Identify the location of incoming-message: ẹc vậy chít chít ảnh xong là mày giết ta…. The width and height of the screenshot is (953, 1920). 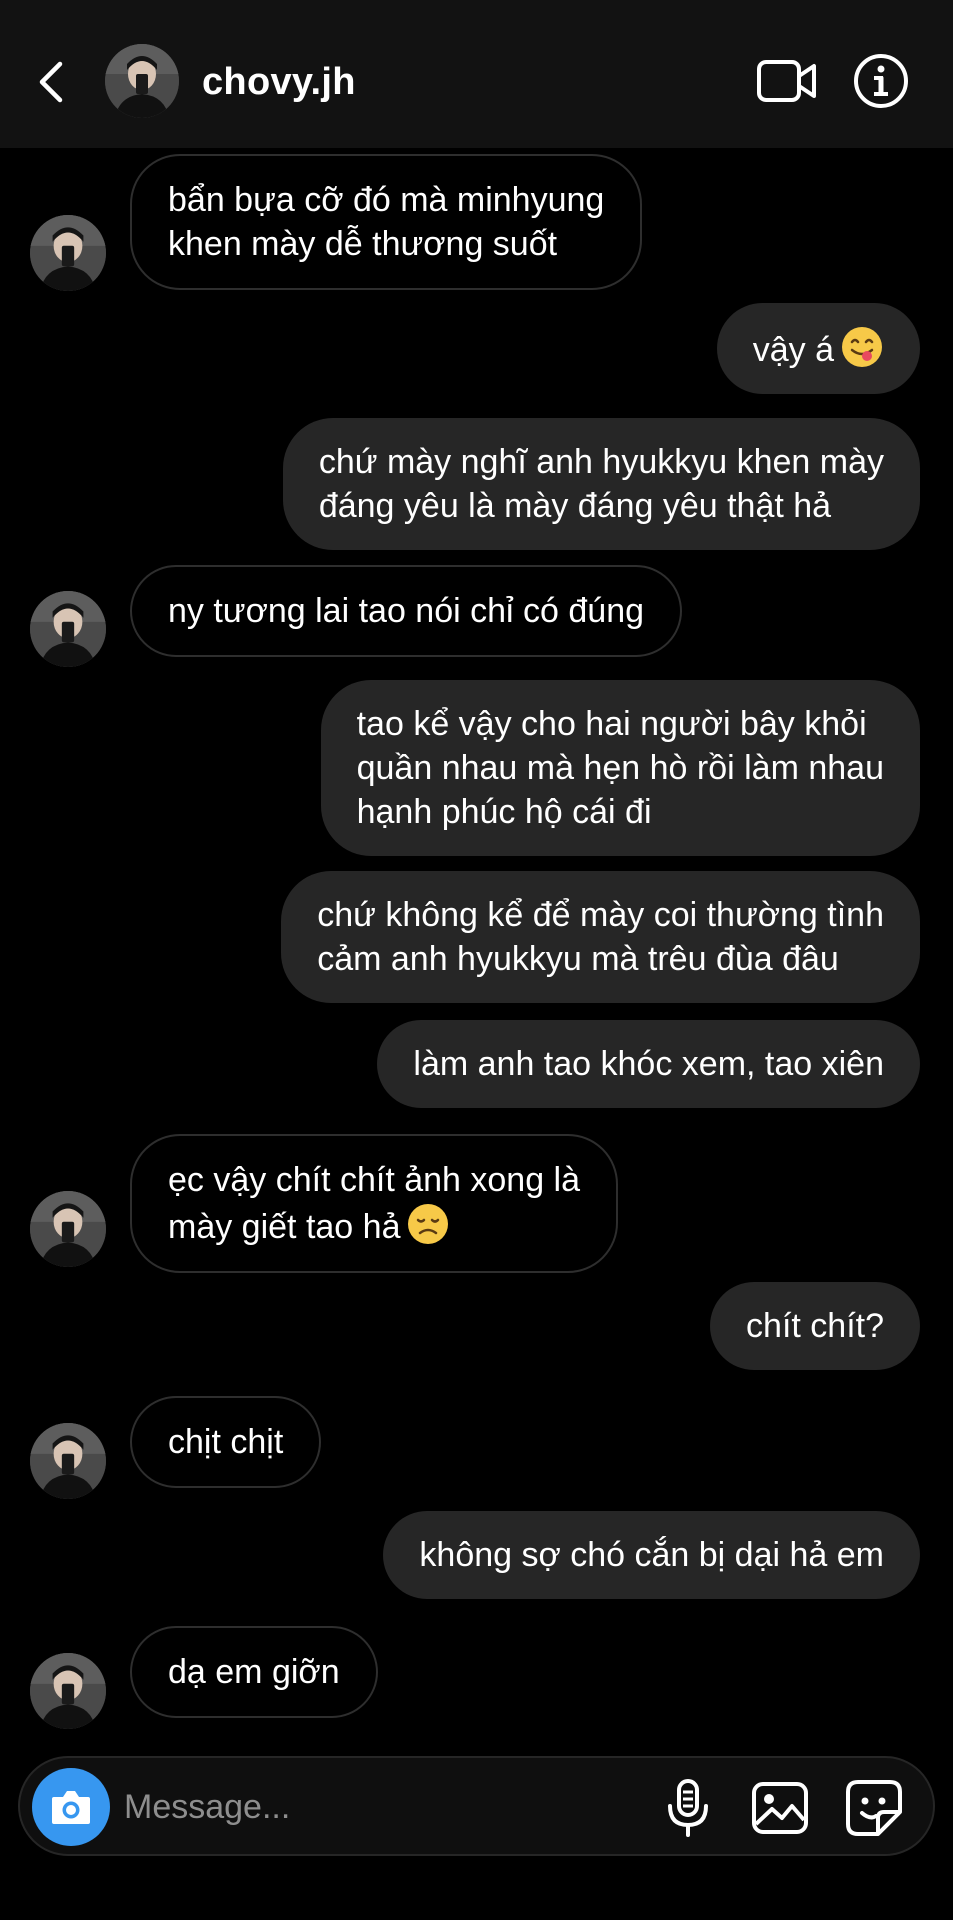
(374, 1203).